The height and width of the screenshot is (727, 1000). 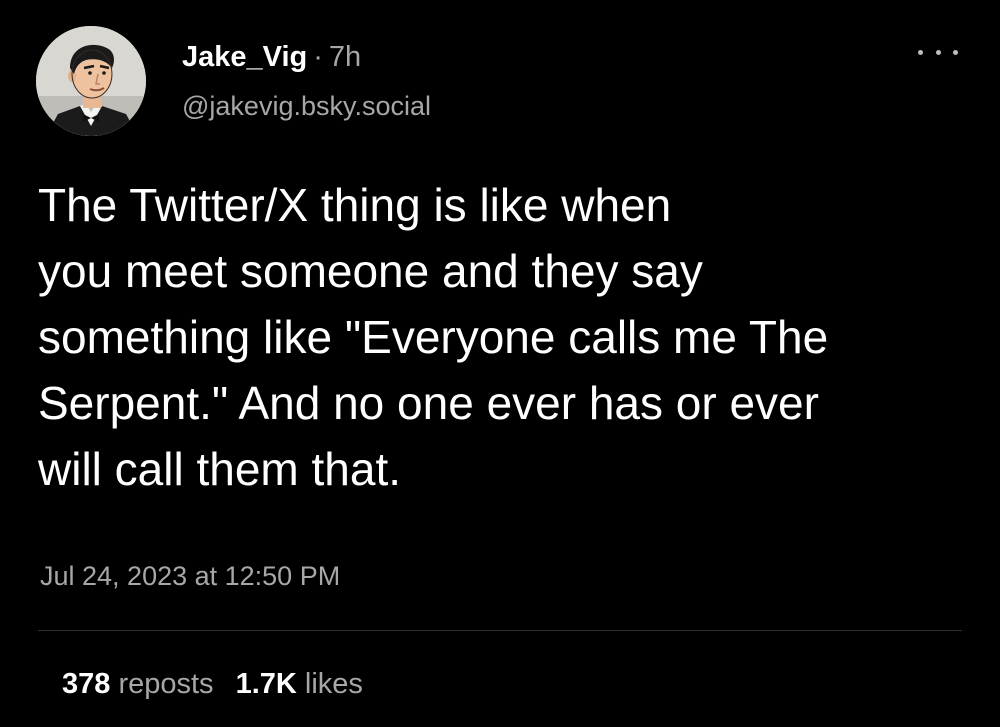 I want to click on author-handle: @jakevig.bsky.social, so click(x=306, y=106).